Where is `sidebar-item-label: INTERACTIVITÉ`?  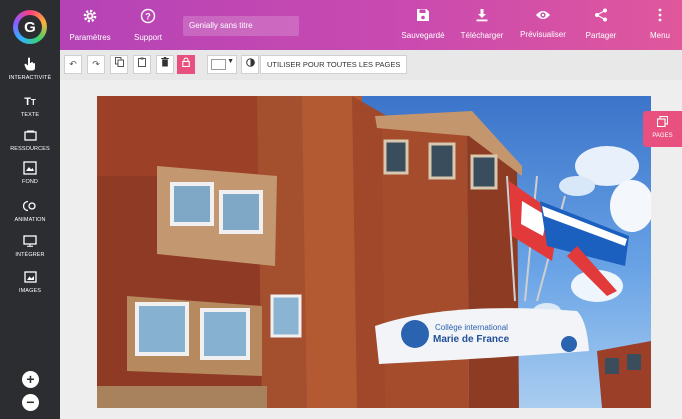 sidebar-item-label: INTERACTIVITÉ is located at coordinates (30, 78).